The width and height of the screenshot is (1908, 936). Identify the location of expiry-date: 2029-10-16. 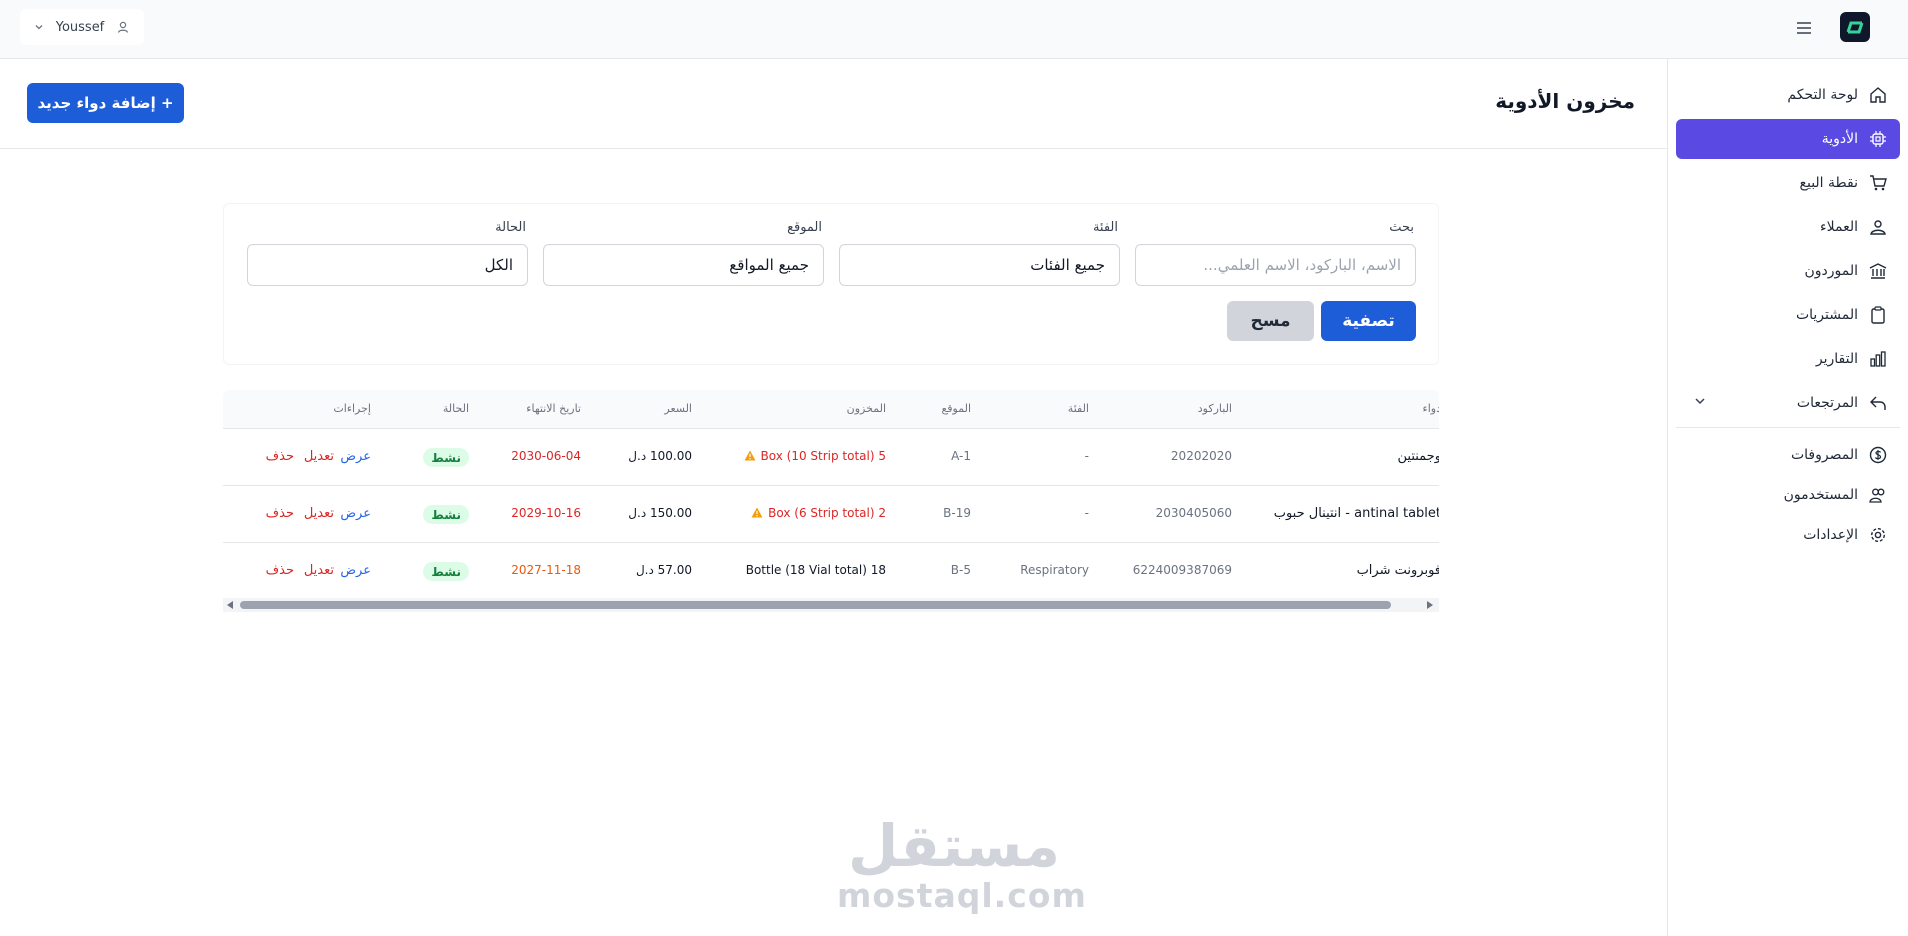
(546, 513).